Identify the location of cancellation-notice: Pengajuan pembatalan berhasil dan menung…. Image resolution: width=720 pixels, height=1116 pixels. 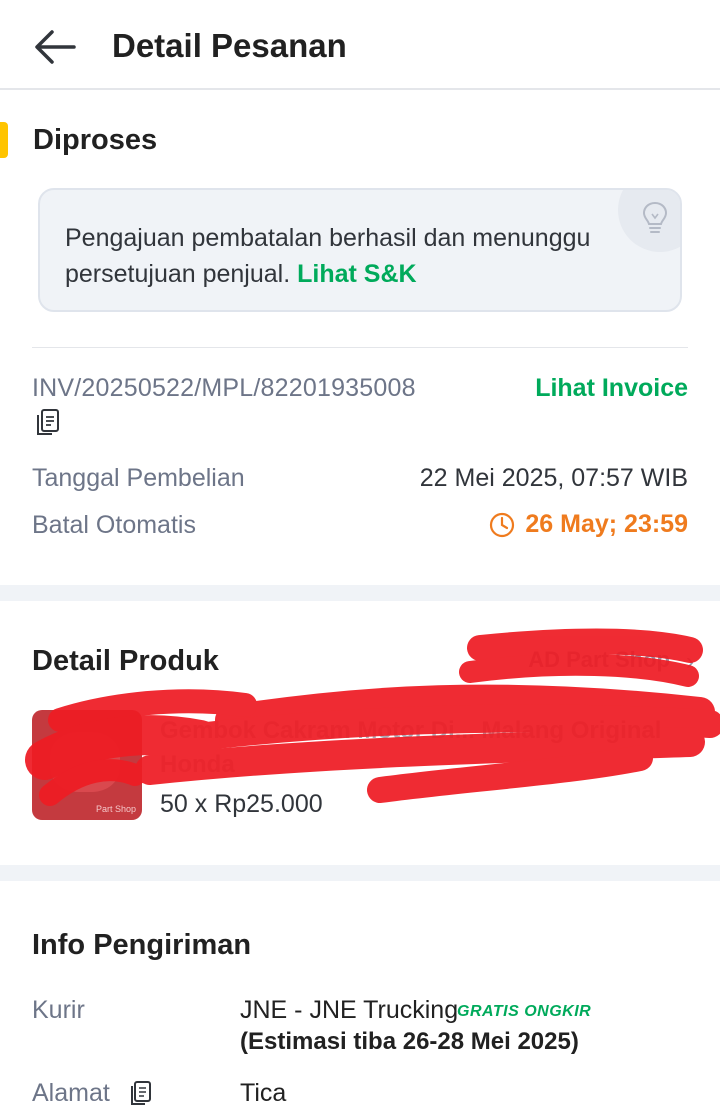
(360, 250).